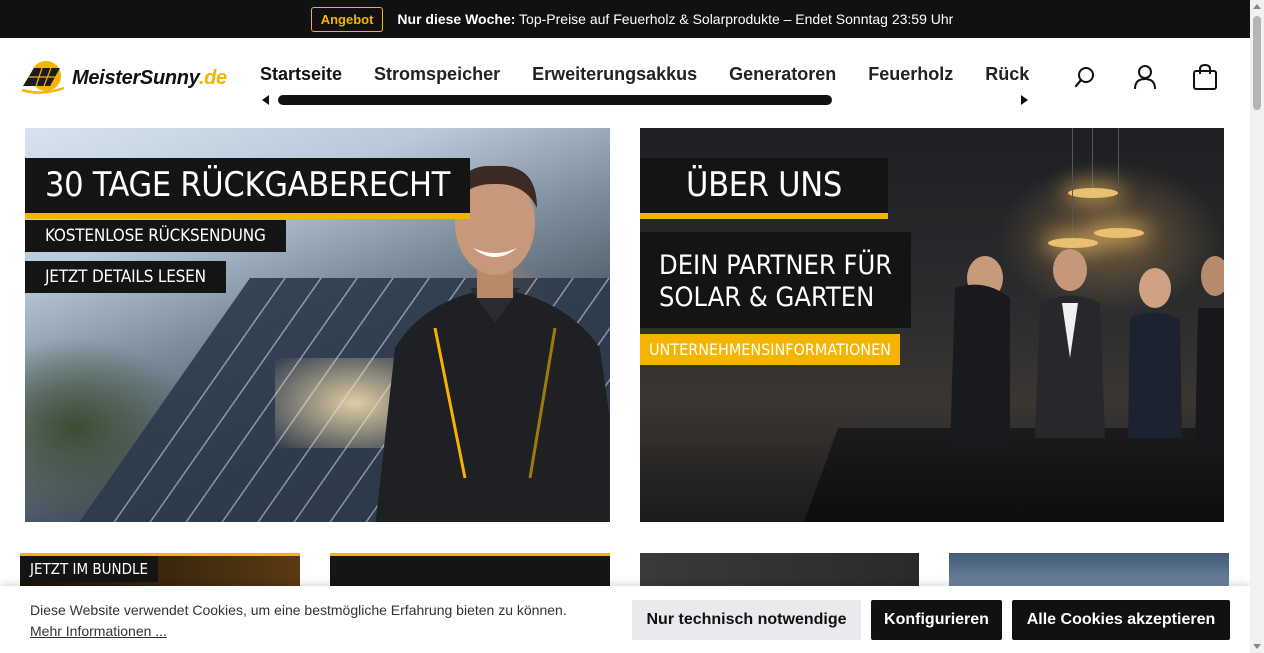 This screenshot has height=653, width=1264. Describe the element at coordinates (1007, 74) in the screenshot. I see `nav-item-rueckgaberecht: Rückgaberecht` at that location.